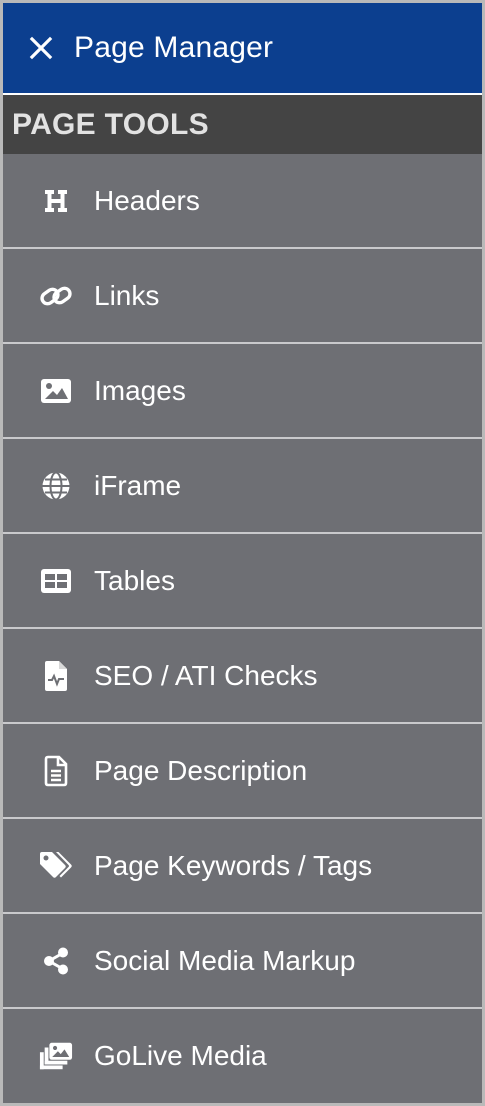 The width and height of the screenshot is (485, 1106). I want to click on page-manager-header: Page Manager, so click(242, 49).